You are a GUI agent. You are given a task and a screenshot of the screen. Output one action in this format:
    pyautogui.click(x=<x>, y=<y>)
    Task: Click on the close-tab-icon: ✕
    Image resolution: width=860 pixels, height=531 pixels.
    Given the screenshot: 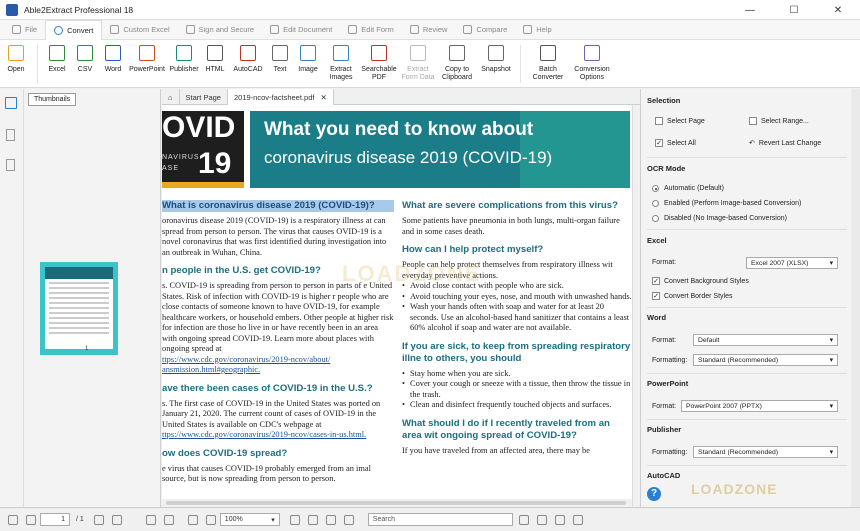 What is the action you would take?
    pyautogui.click(x=323, y=97)
    